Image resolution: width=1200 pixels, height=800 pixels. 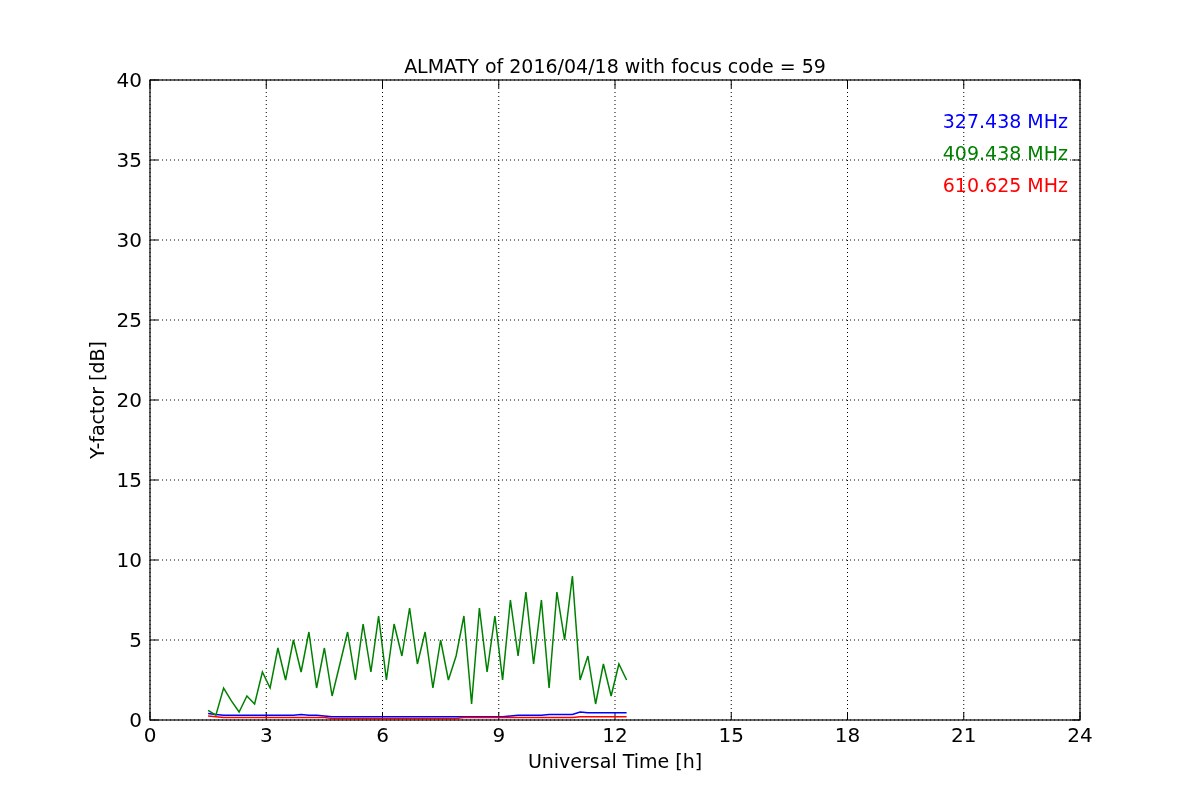 I want to click on x-tick-label: 0, so click(x=150, y=735).